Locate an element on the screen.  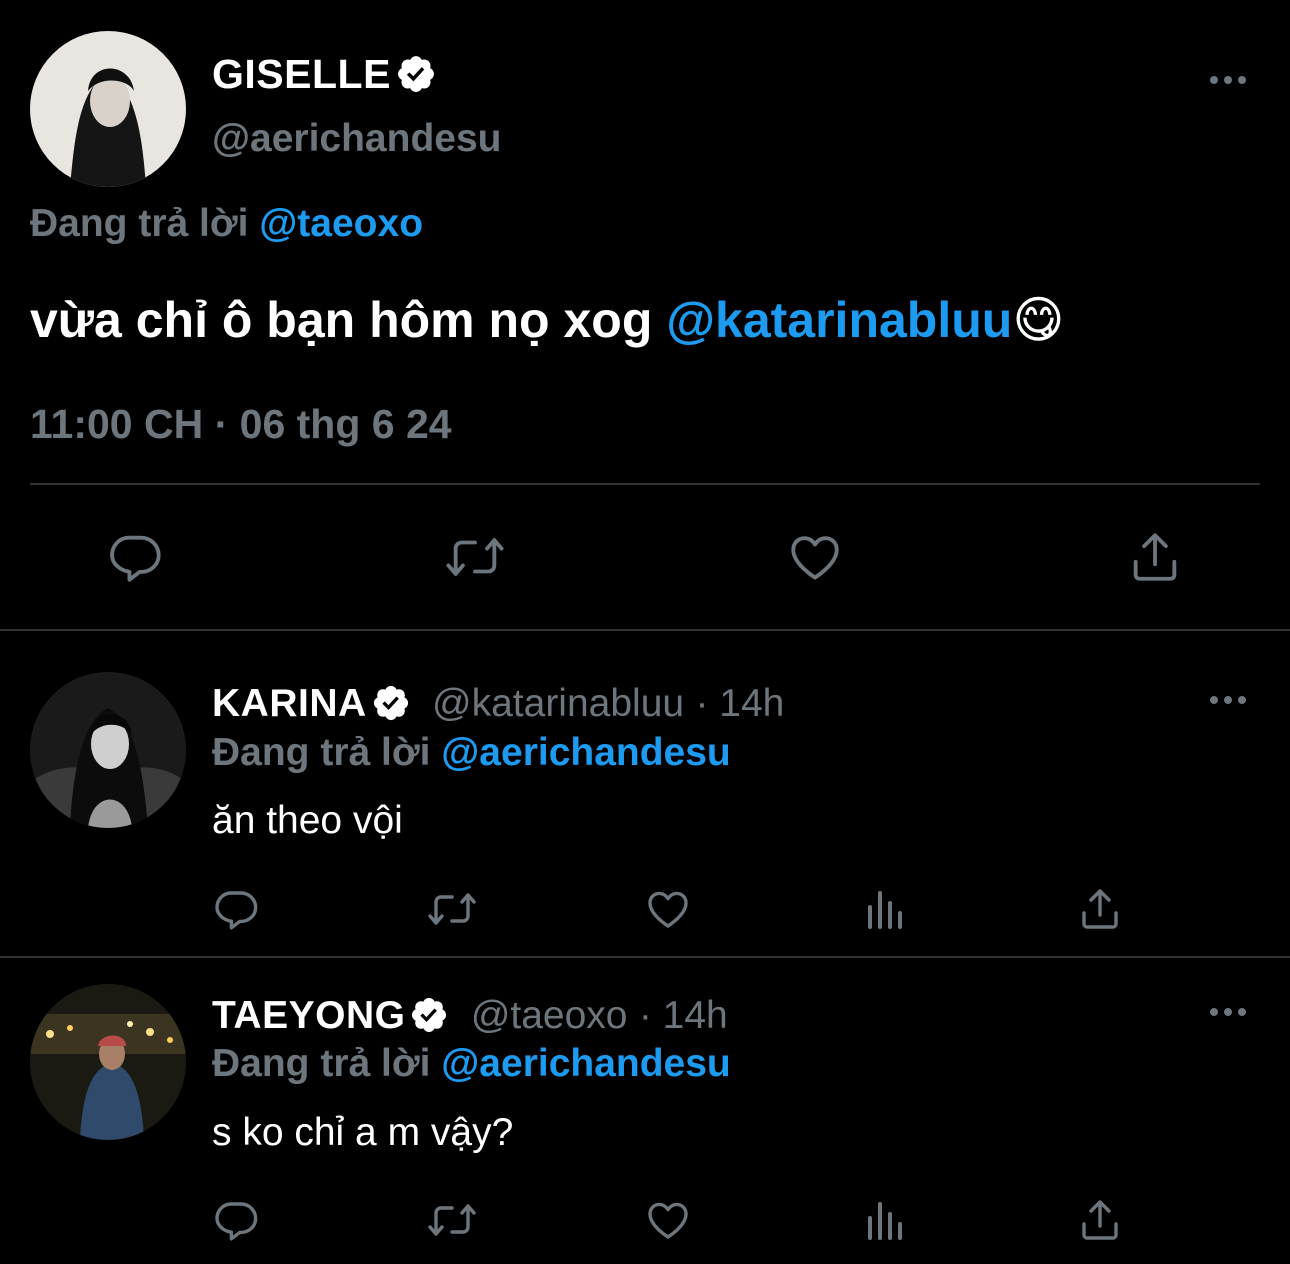
avatar-karina is located at coordinates (108, 750).